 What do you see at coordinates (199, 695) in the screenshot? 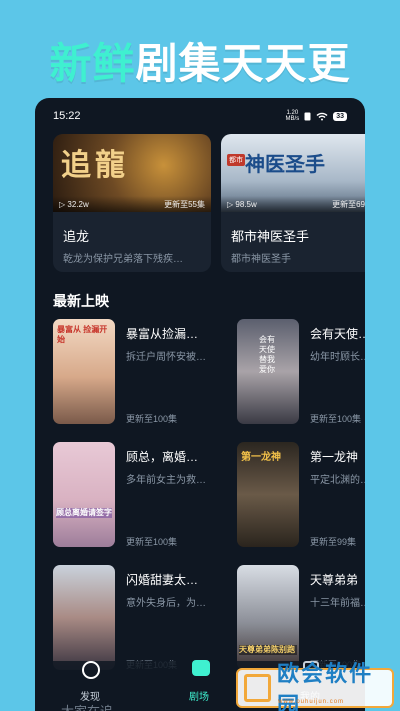
I see `nav-drama: 剧场` at bounding box center [199, 695].